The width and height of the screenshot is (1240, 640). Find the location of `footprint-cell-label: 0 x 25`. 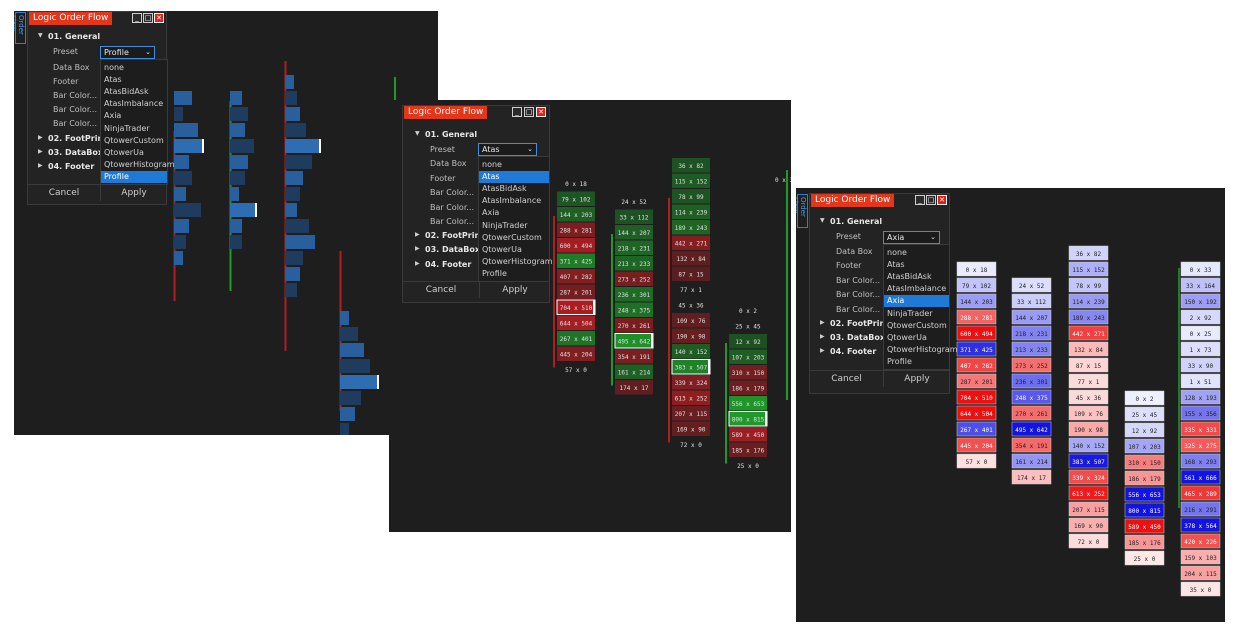

footprint-cell-label: 0 x 25 is located at coordinates (1201, 334).